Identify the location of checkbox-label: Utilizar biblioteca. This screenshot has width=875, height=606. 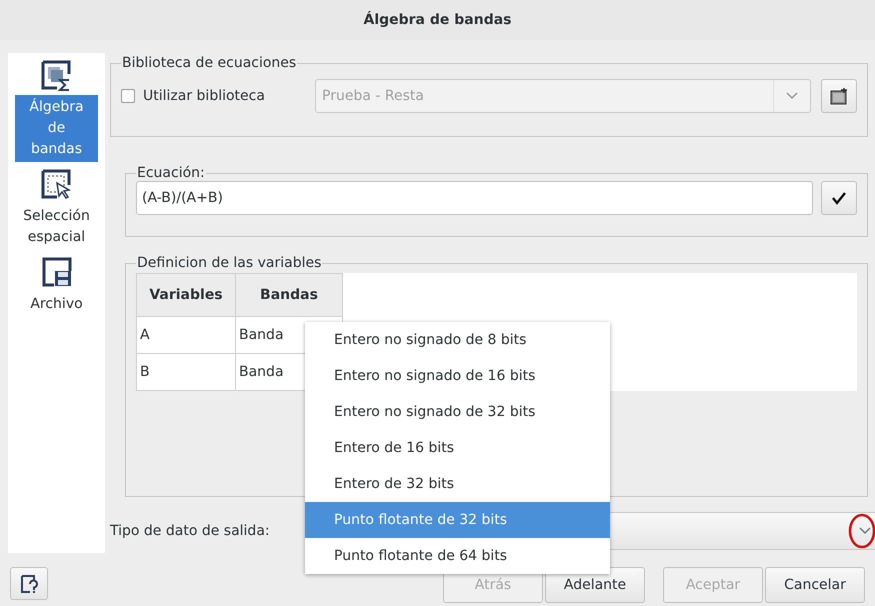
(204, 96).